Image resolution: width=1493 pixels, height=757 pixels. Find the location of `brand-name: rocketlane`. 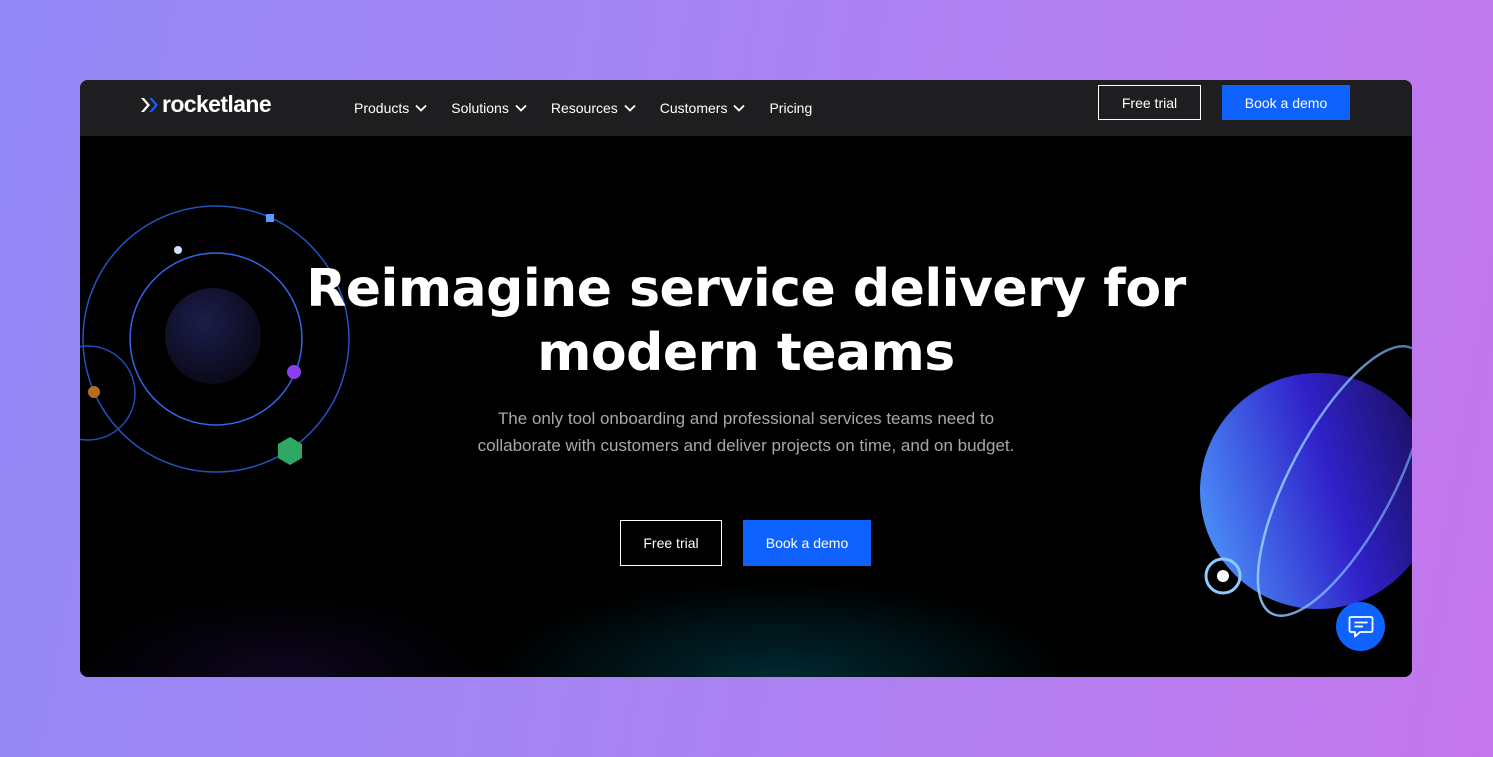

brand-name: rocketlane is located at coordinates (217, 104).